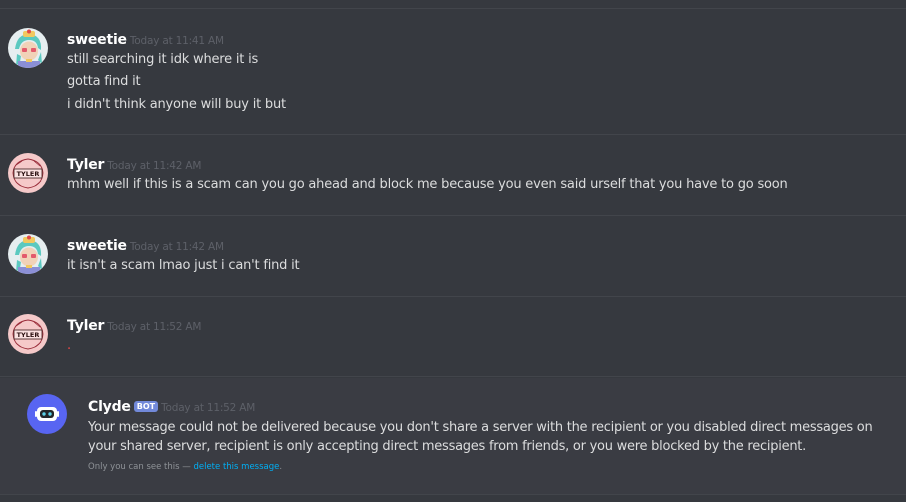 This screenshot has height=502, width=906. What do you see at coordinates (176, 41) in the screenshot?
I see `message-timestamp: Today at 11:41 AM` at bounding box center [176, 41].